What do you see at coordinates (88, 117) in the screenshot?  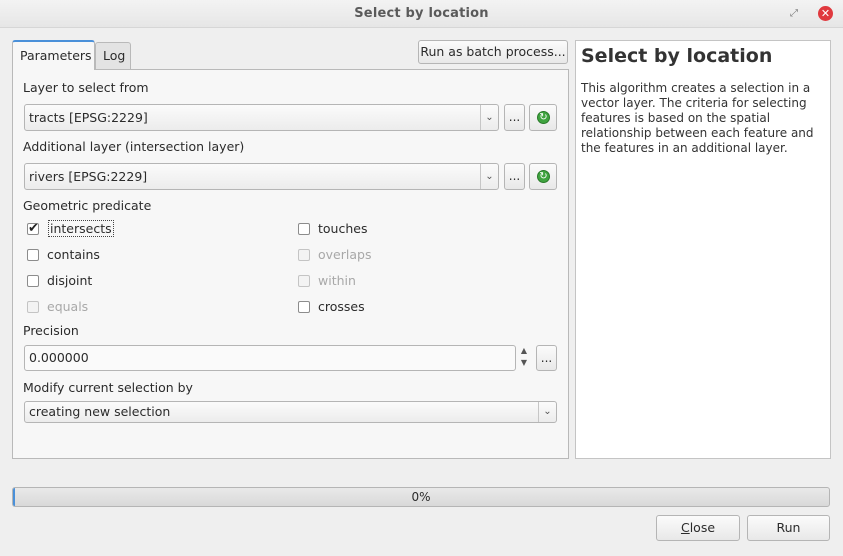 I see `layer-select-value: tracts [EPSG:2229]` at bounding box center [88, 117].